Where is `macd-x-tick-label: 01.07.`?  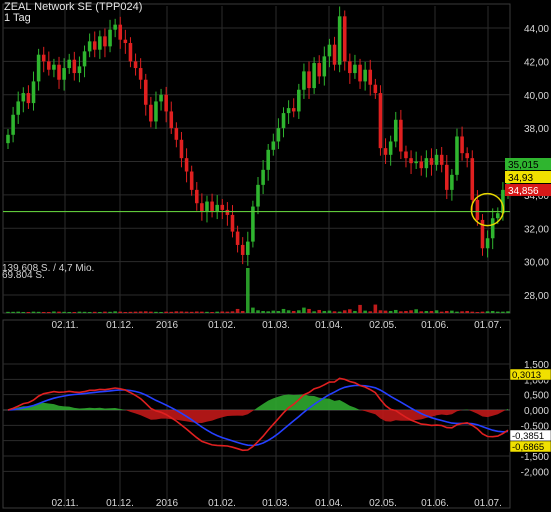 macd-x-tick-label: 01.07. is located at coordinates (488, 503).